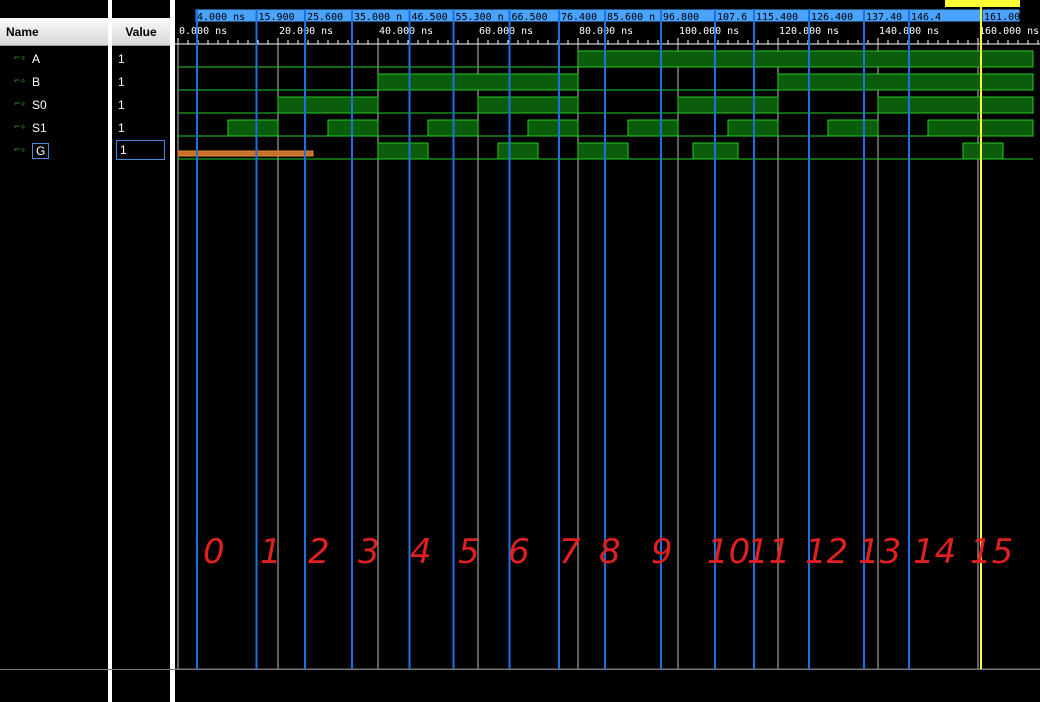 Image resolution: width=1040 pixels, height=702 pixels. Describe the element at coordinates (245, 153) in the screenshot. I see `wave-g-undefined` at that location.